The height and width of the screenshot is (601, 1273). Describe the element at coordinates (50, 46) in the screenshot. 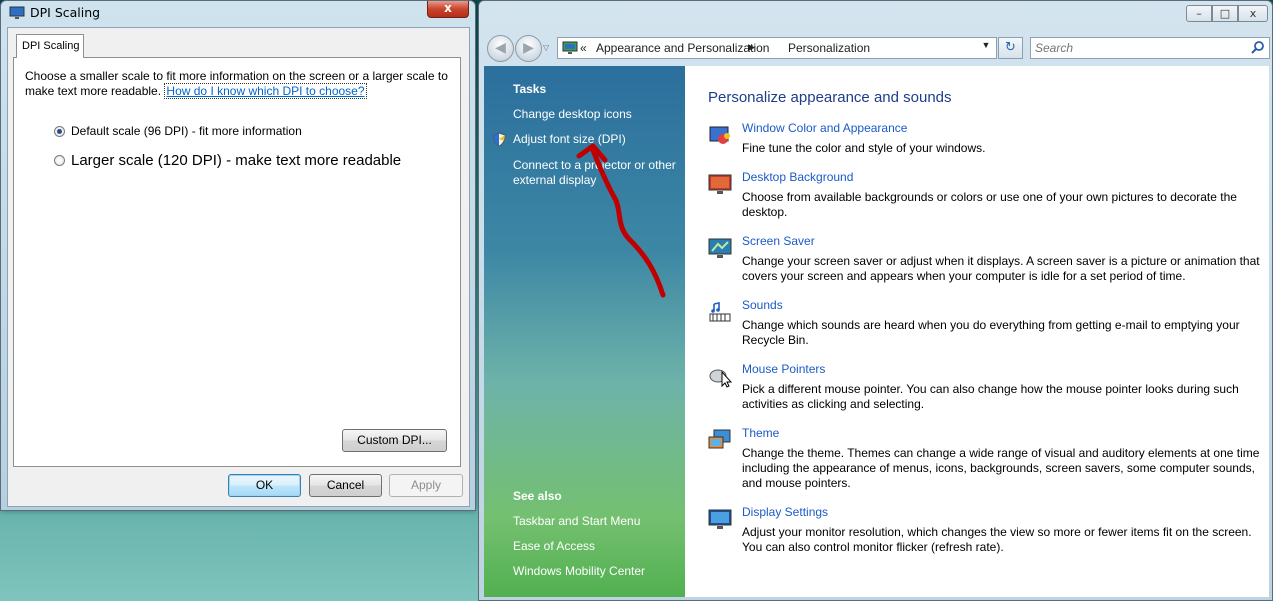

I see `tab-dpi-scaling: DPI Scaling` at that location.